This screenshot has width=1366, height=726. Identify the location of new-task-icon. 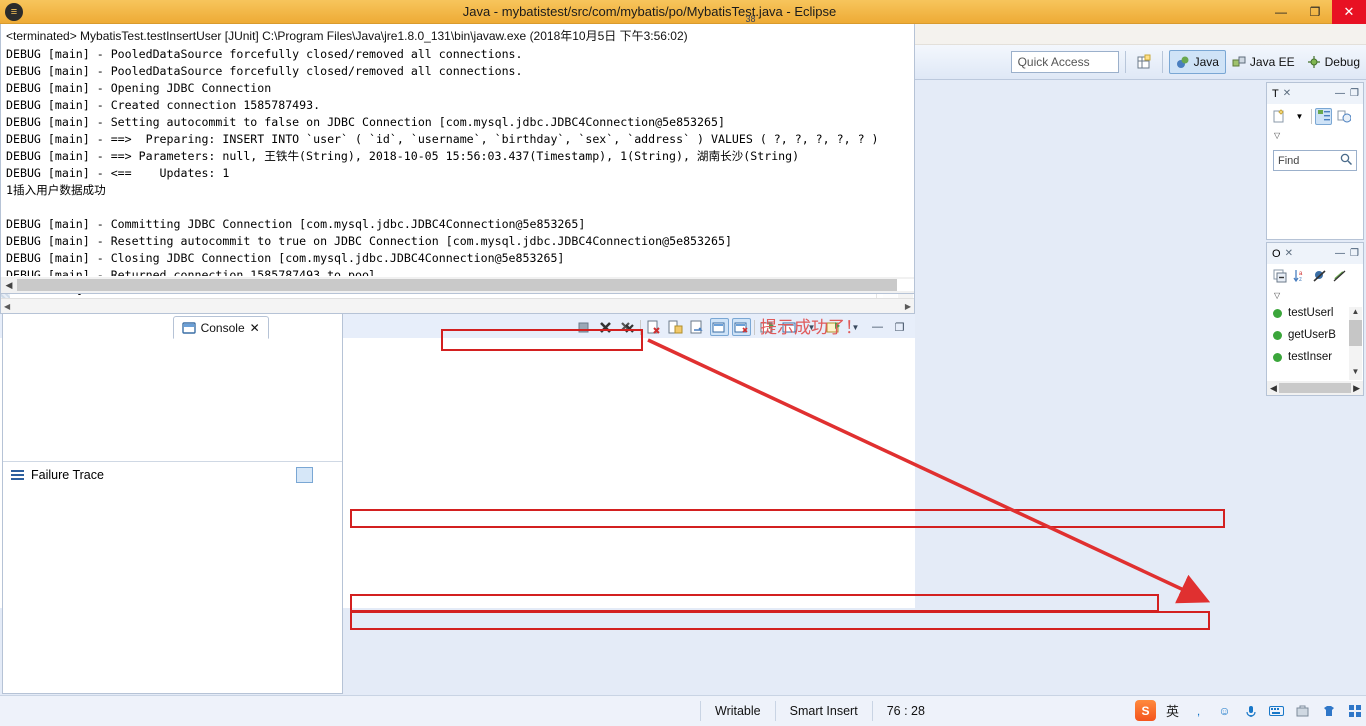
(1279, 116).